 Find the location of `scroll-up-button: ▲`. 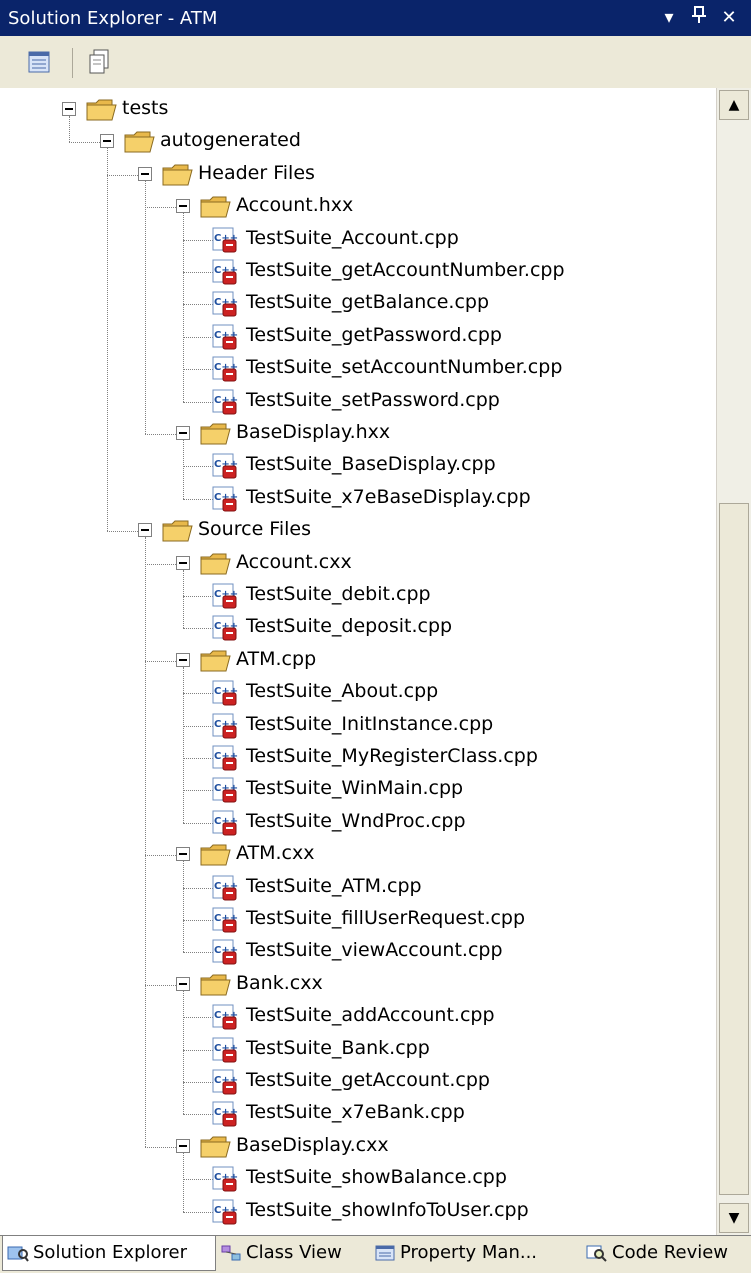

scroll-up-button: ▲ is located at coordinates (734, 105).